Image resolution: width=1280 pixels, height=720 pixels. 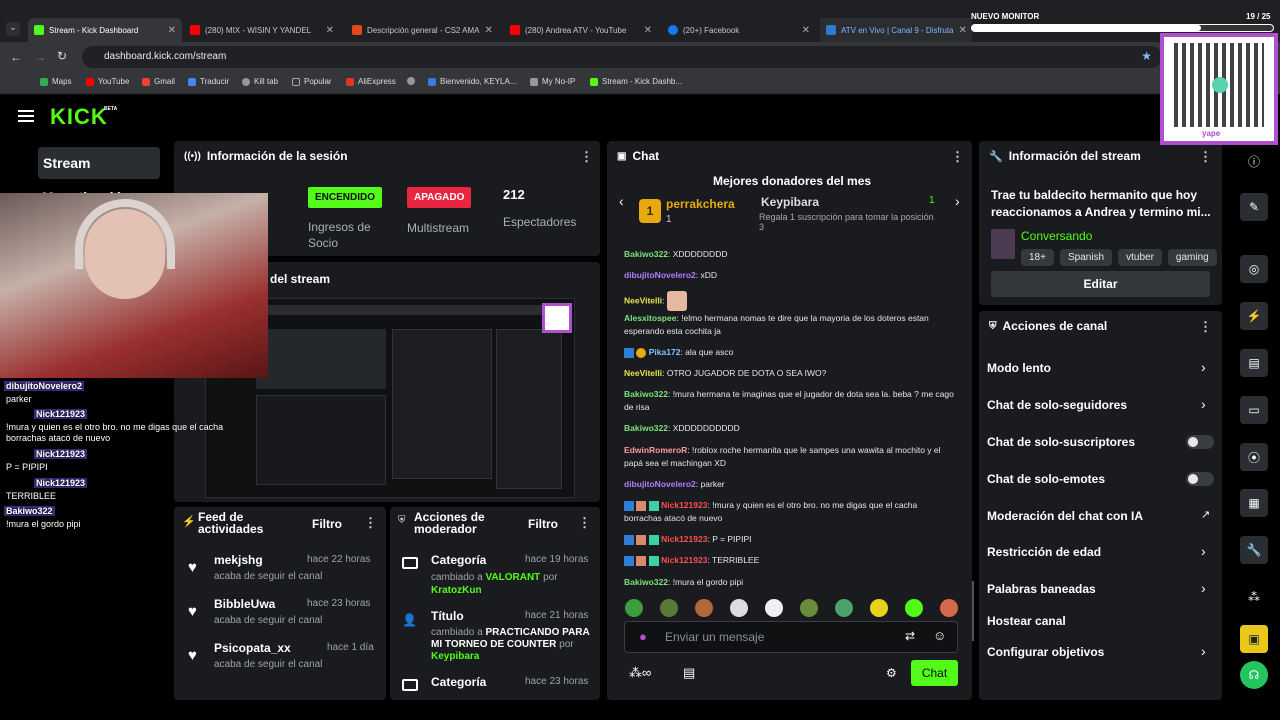 What do you see at coordinates (43, 524) in the screenshot?
I see `overlay-chat-message: !mura el gordo pipi` at bounding box center [43, 524].